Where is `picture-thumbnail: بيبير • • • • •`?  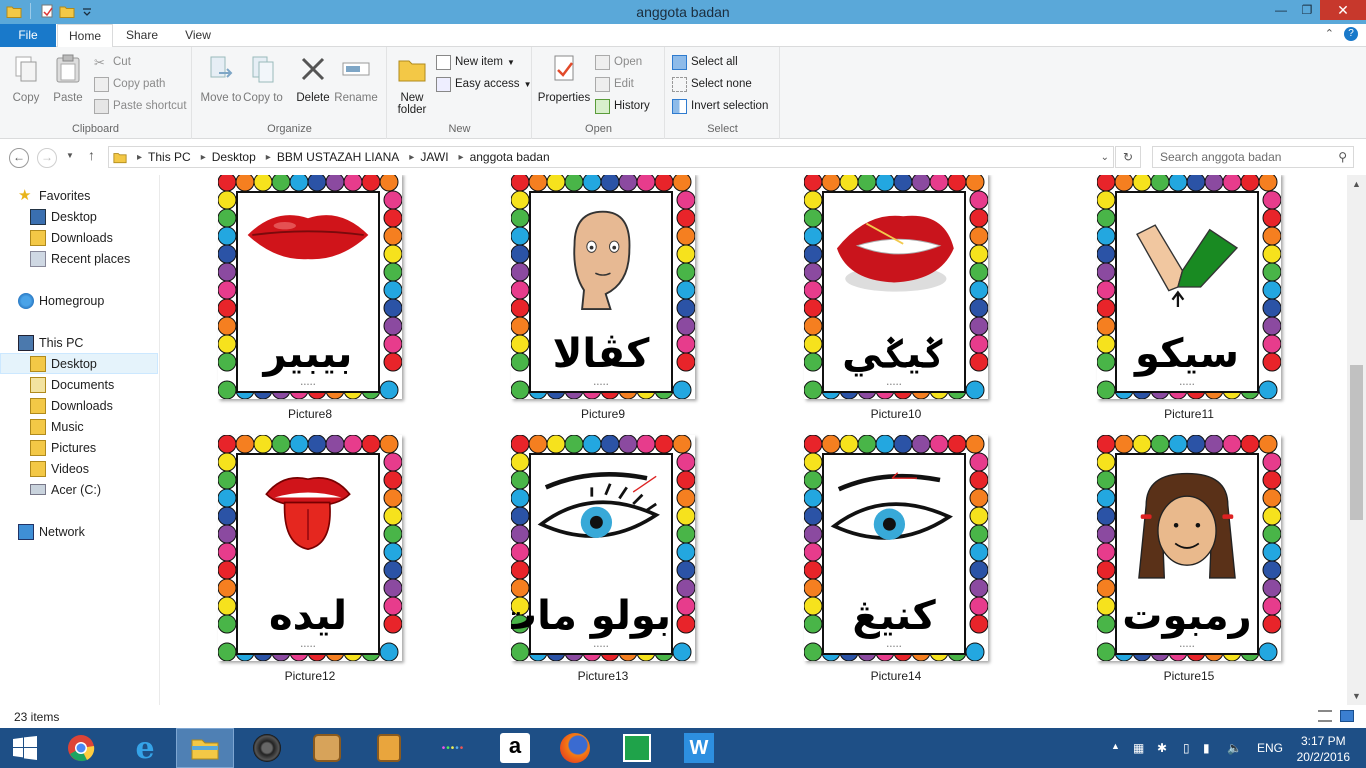 picture-thumbnail: بيبير • • • • • is located at coordinates (310, 287).